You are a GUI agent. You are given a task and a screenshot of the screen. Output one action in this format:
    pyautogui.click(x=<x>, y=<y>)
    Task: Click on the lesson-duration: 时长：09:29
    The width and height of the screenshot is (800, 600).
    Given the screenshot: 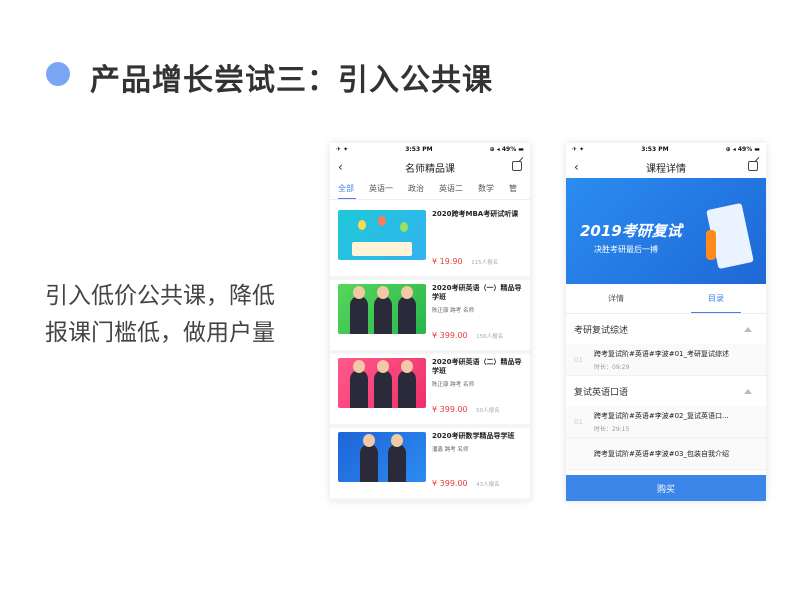 What is the action you would take?
    pyautogui.click(x=612, y=367)
    